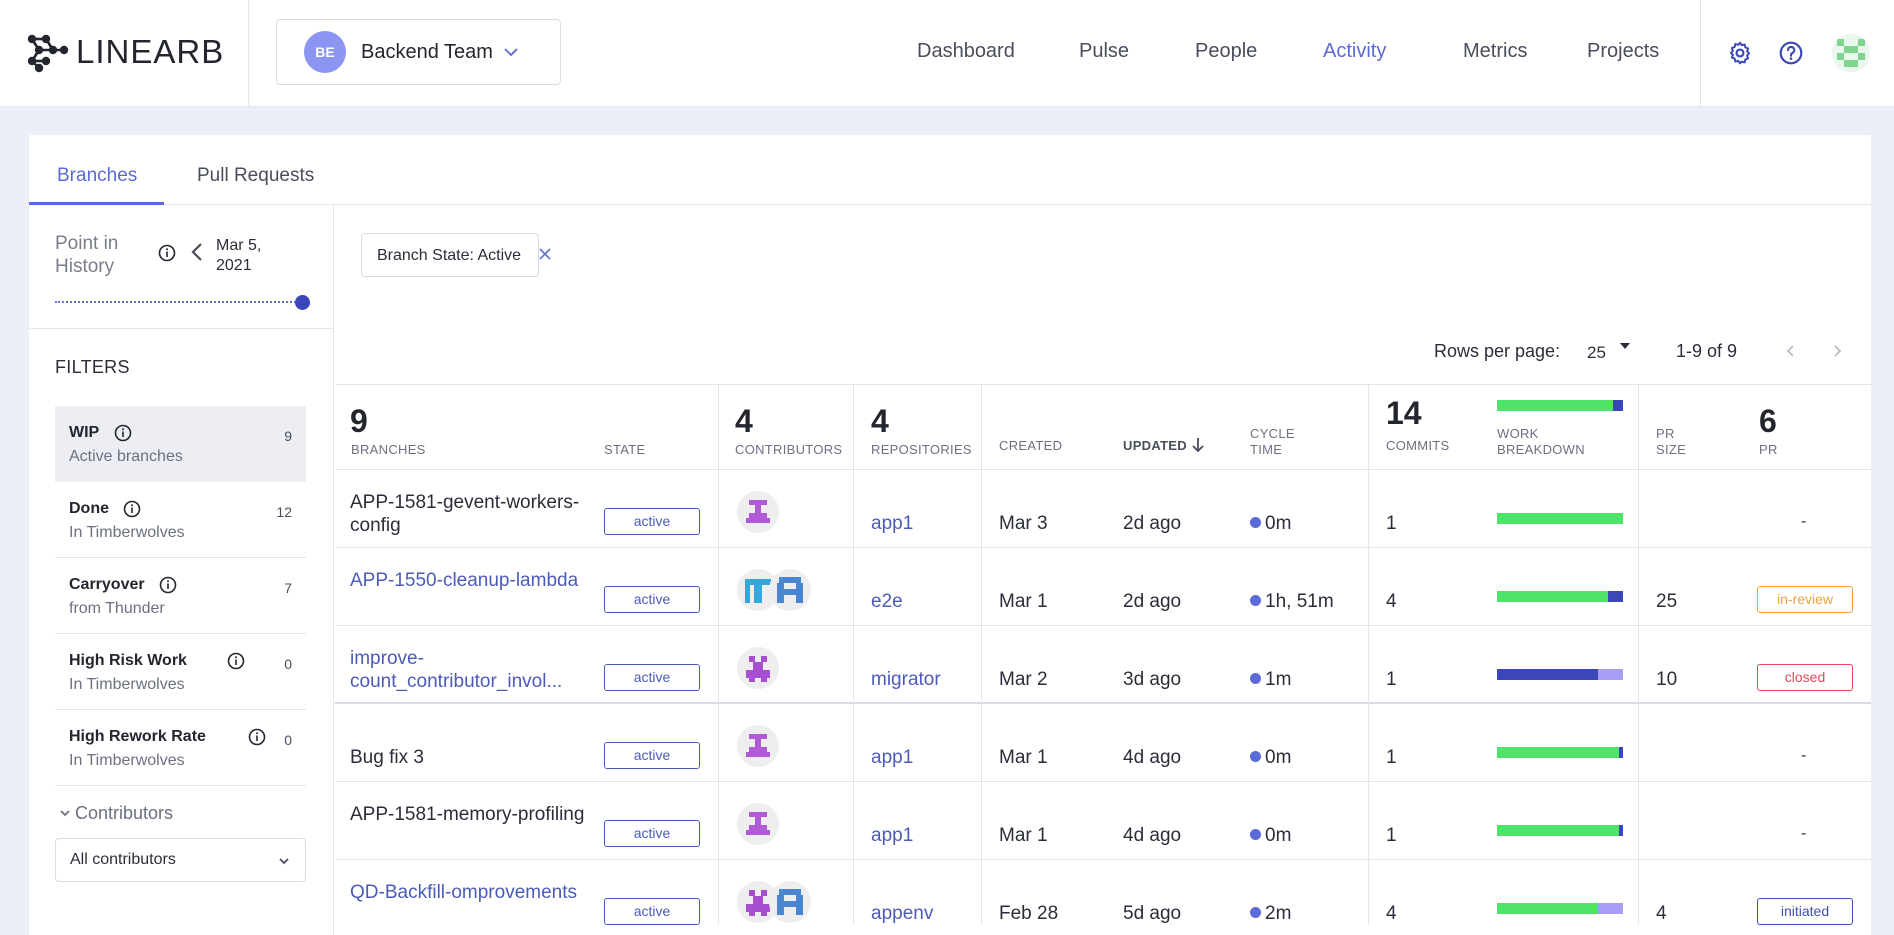  Describe the element at coordinates (921, 450) in the screenshot. I see `header-repositories: REPOSITORIES` at that location.